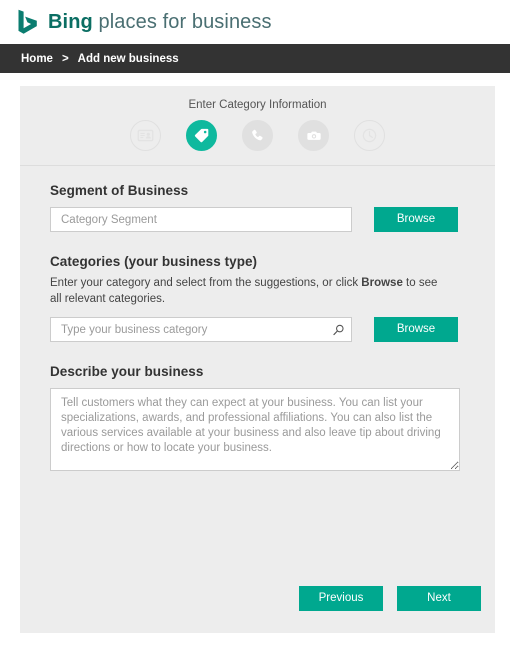 The image size is (510, 649). I want to click on describe-business-textarea, so click(255, 429).